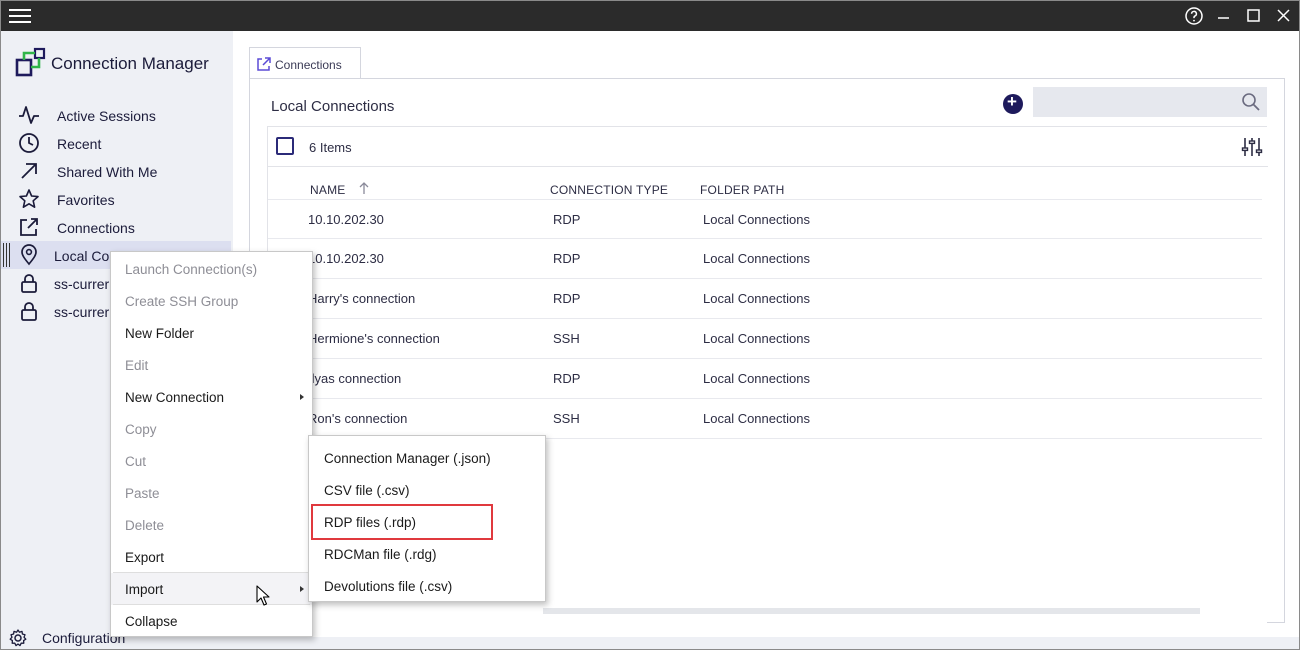  Describe the element at coordinates (29, 198) in the screenshot. I see `star-icon` at that location.